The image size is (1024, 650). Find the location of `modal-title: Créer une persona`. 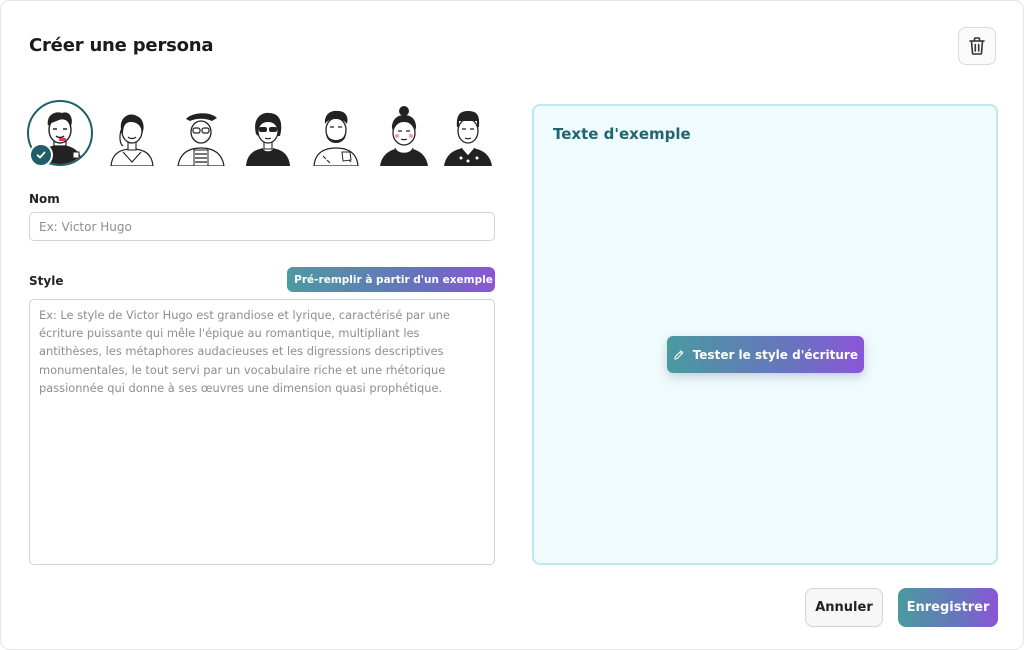

modal-title: Créer une persona is located at coordinates (121, 45).